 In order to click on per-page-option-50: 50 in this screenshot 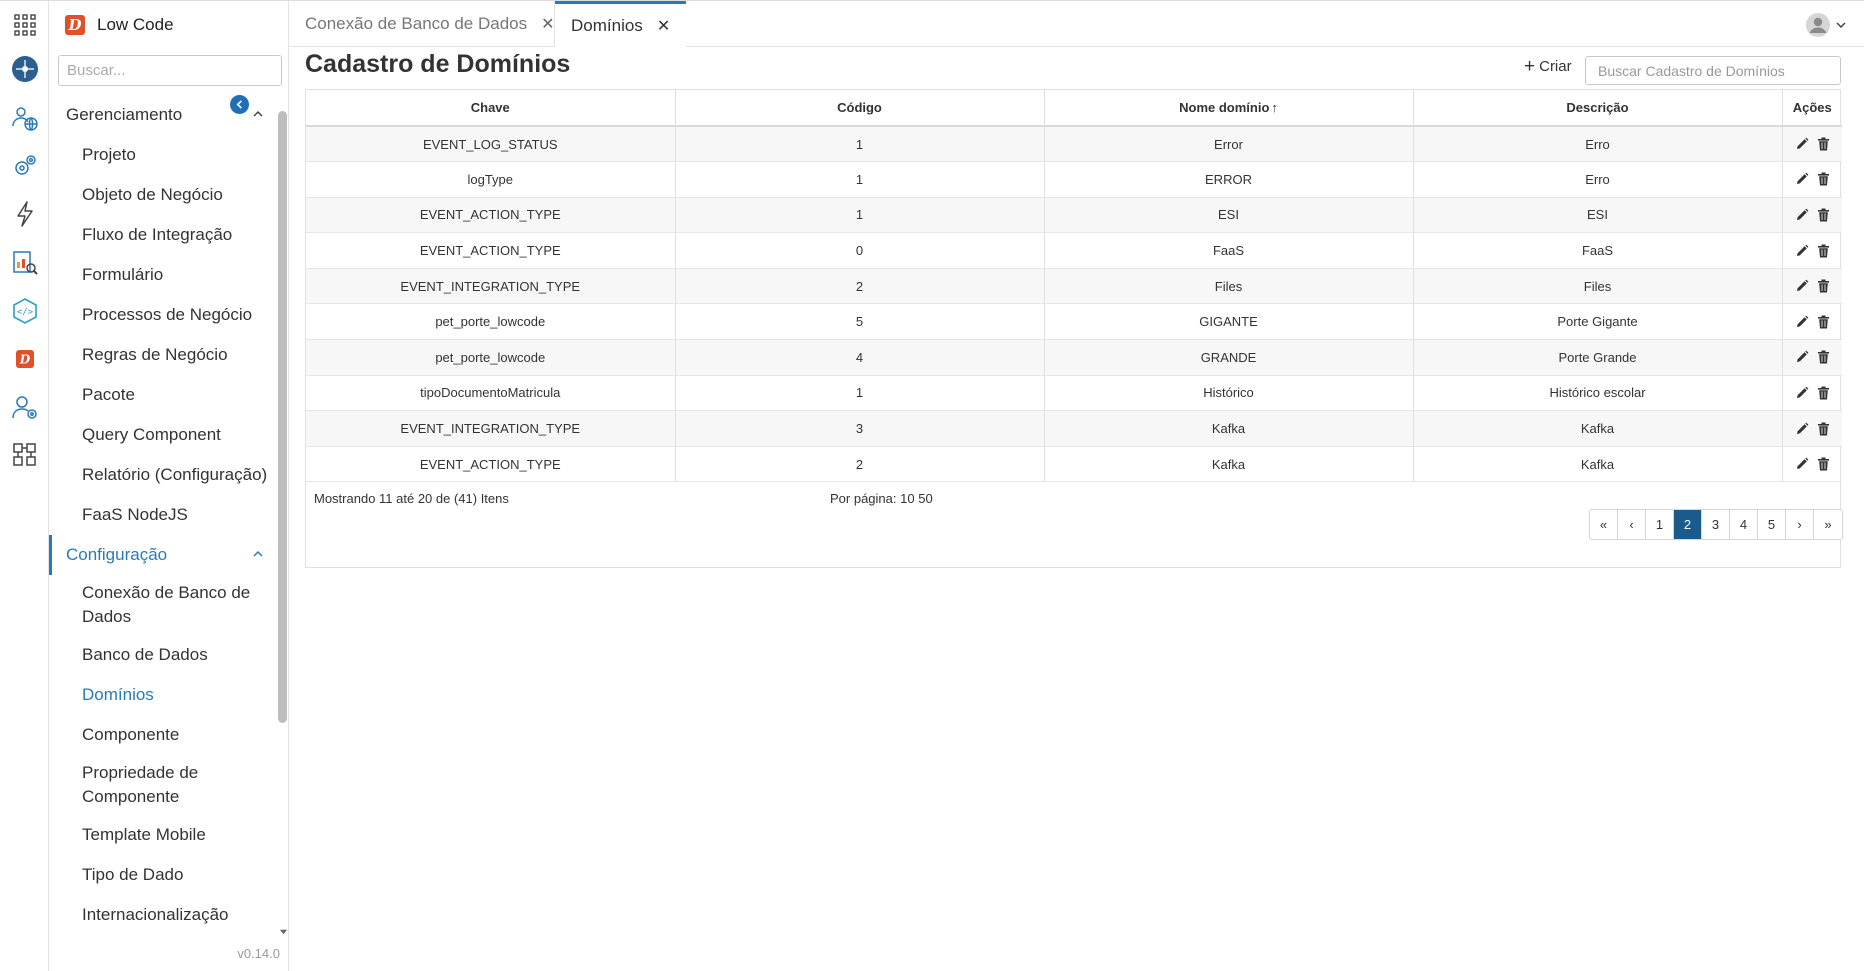, I will do `click(925, 498)`.